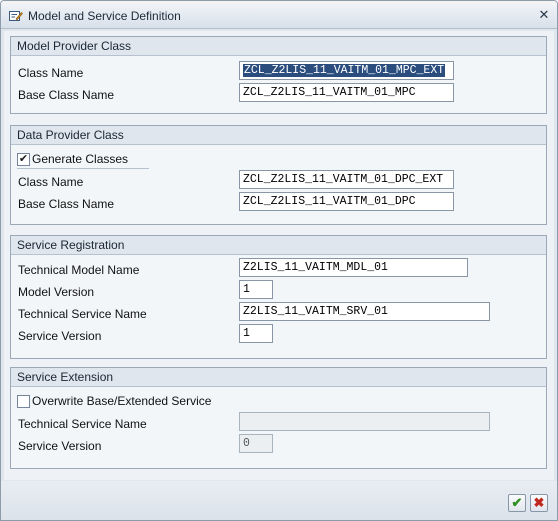 This screenshot has width=558, height=521. Describe the element at coordinates (278, 377) in the screenshot. I see `service-extension-header: Service Extension` at that location.